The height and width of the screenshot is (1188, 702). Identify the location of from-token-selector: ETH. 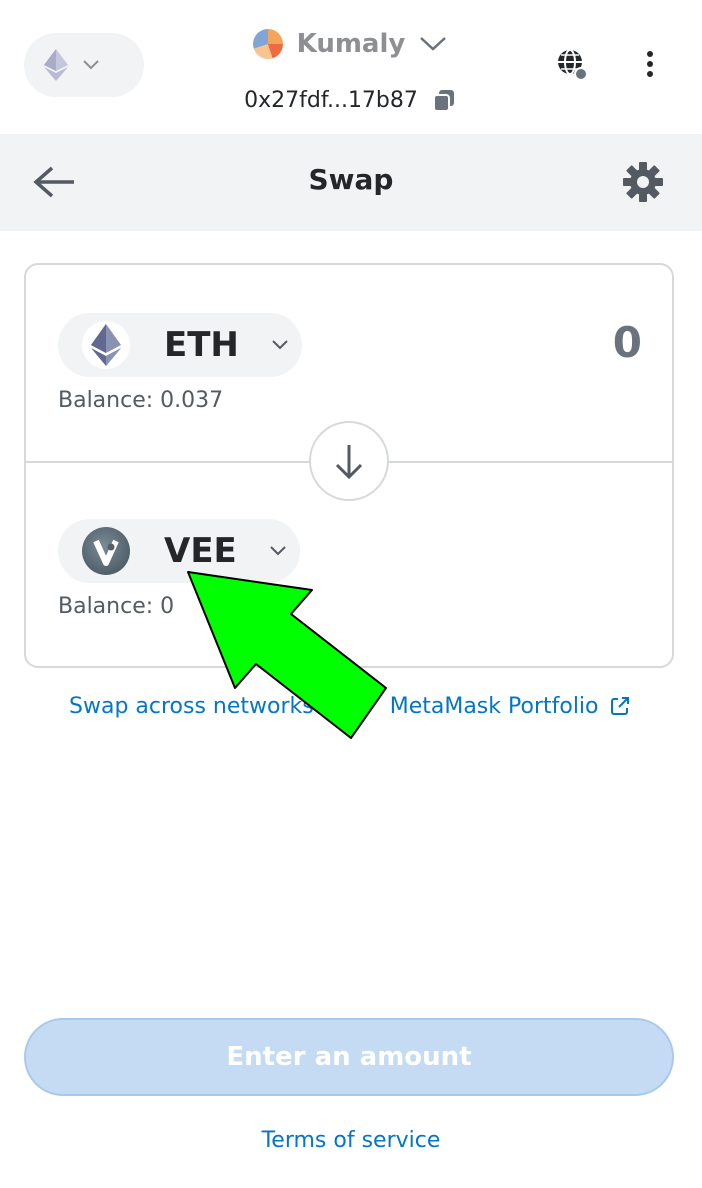
(180, 345).